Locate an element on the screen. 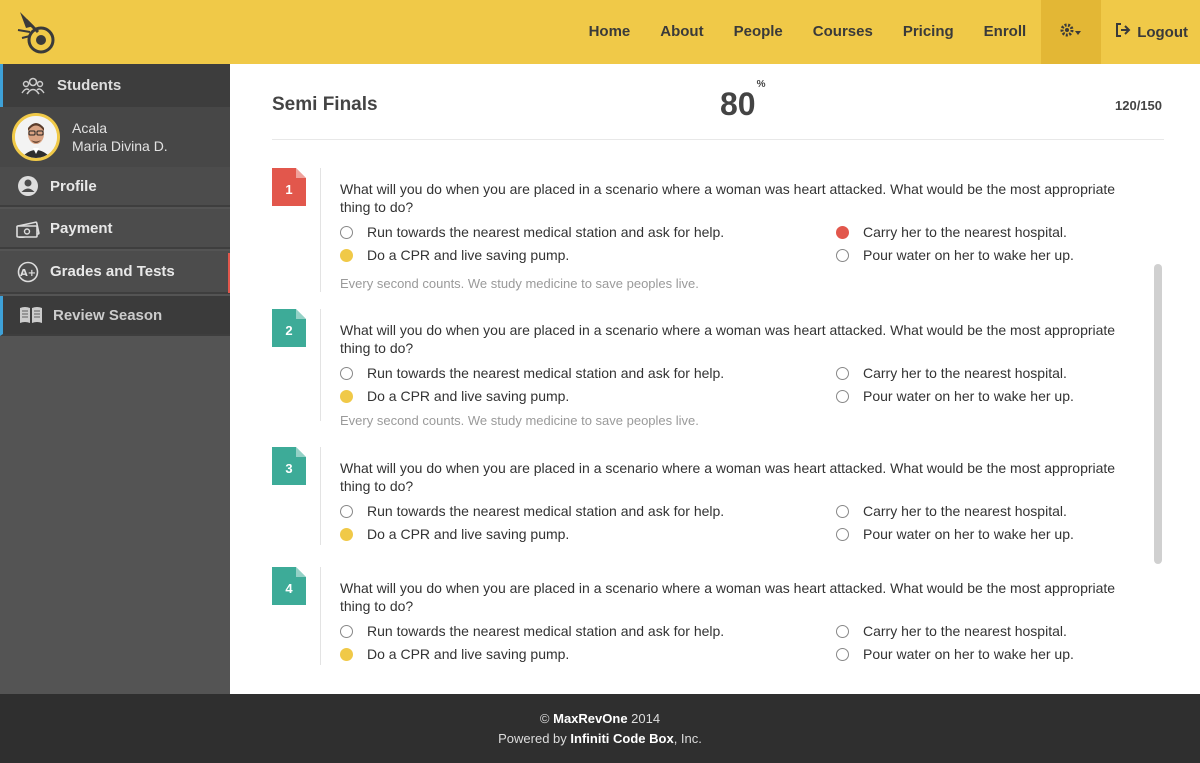 This screenshot has height=763, width=1200. logout-icon is located at coordinates (1123, 32).